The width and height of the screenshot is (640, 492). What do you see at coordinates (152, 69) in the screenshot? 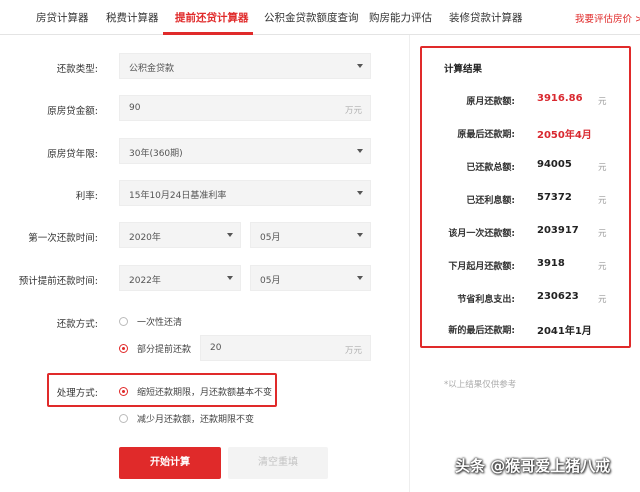
I see `loan-type-value: 公积金贷款` at bounding box center [152, 69].